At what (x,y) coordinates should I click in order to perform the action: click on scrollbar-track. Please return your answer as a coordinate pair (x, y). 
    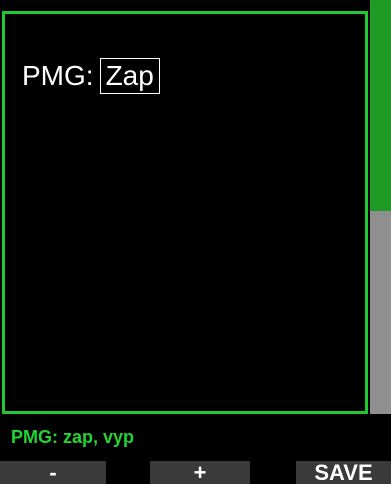
    Looking at the image, I should click on (380, 312).